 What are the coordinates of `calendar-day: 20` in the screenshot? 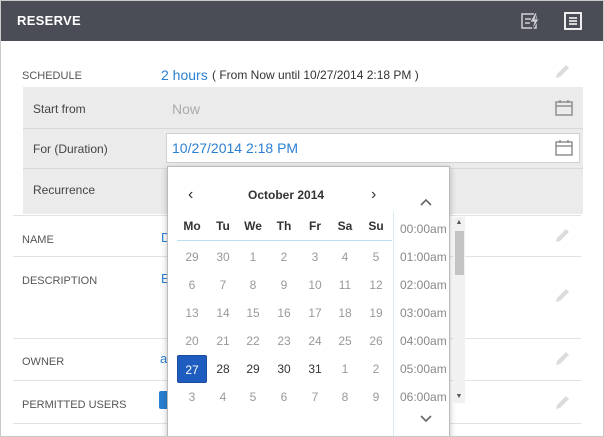 It's located at (192, 341).